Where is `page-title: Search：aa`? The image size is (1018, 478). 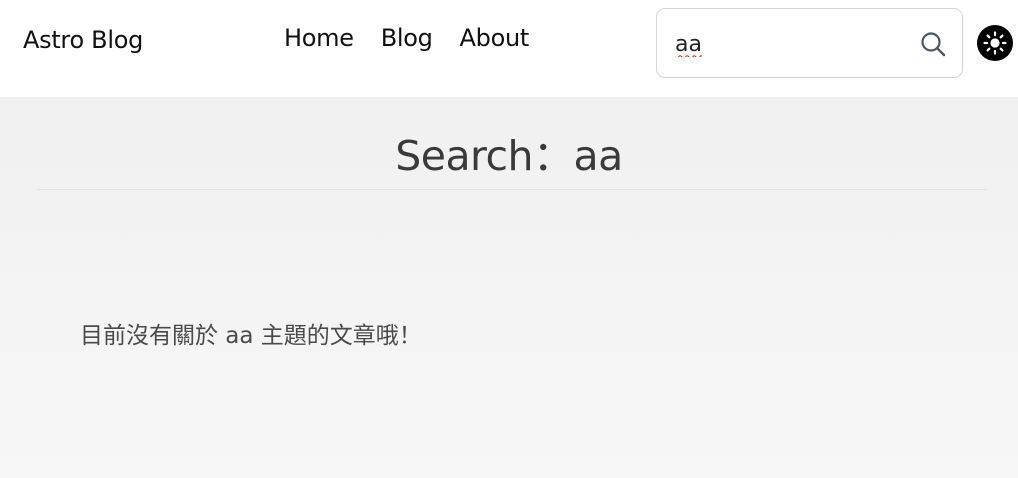 page-title: Search：aa is located at coordinates (509, 156).